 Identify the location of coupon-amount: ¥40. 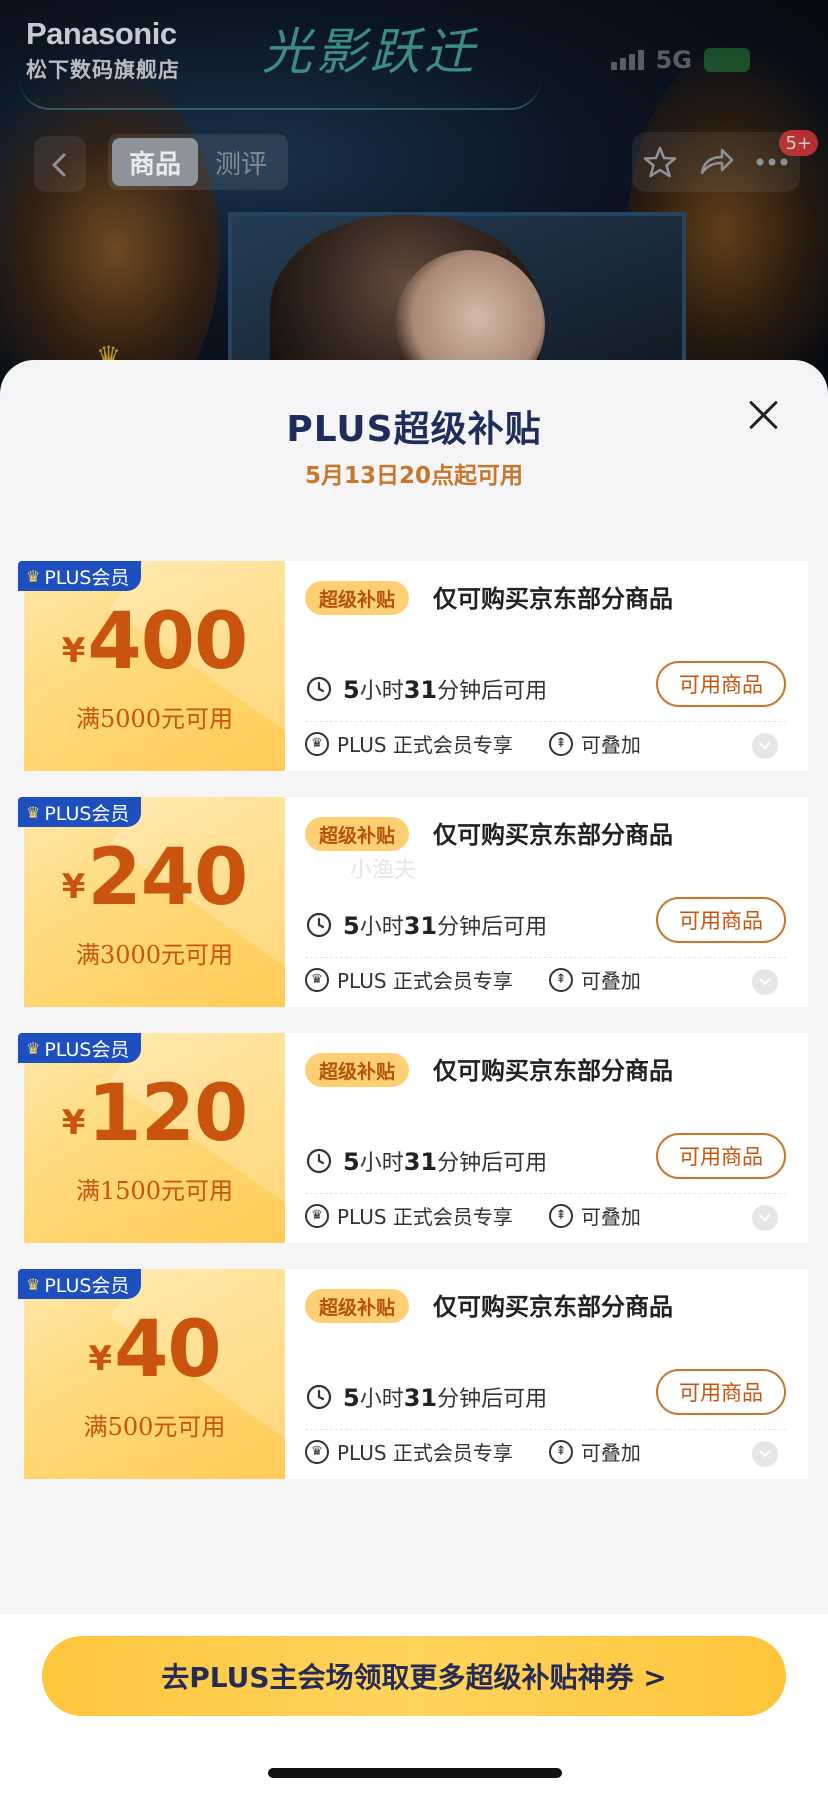
(154, 1350).